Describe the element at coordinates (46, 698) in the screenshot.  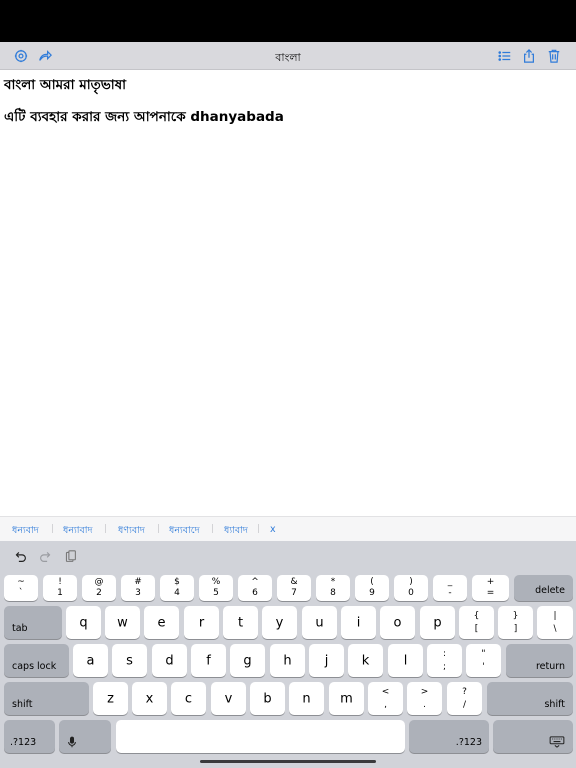
I see `shift-left-key: shift` at that location.